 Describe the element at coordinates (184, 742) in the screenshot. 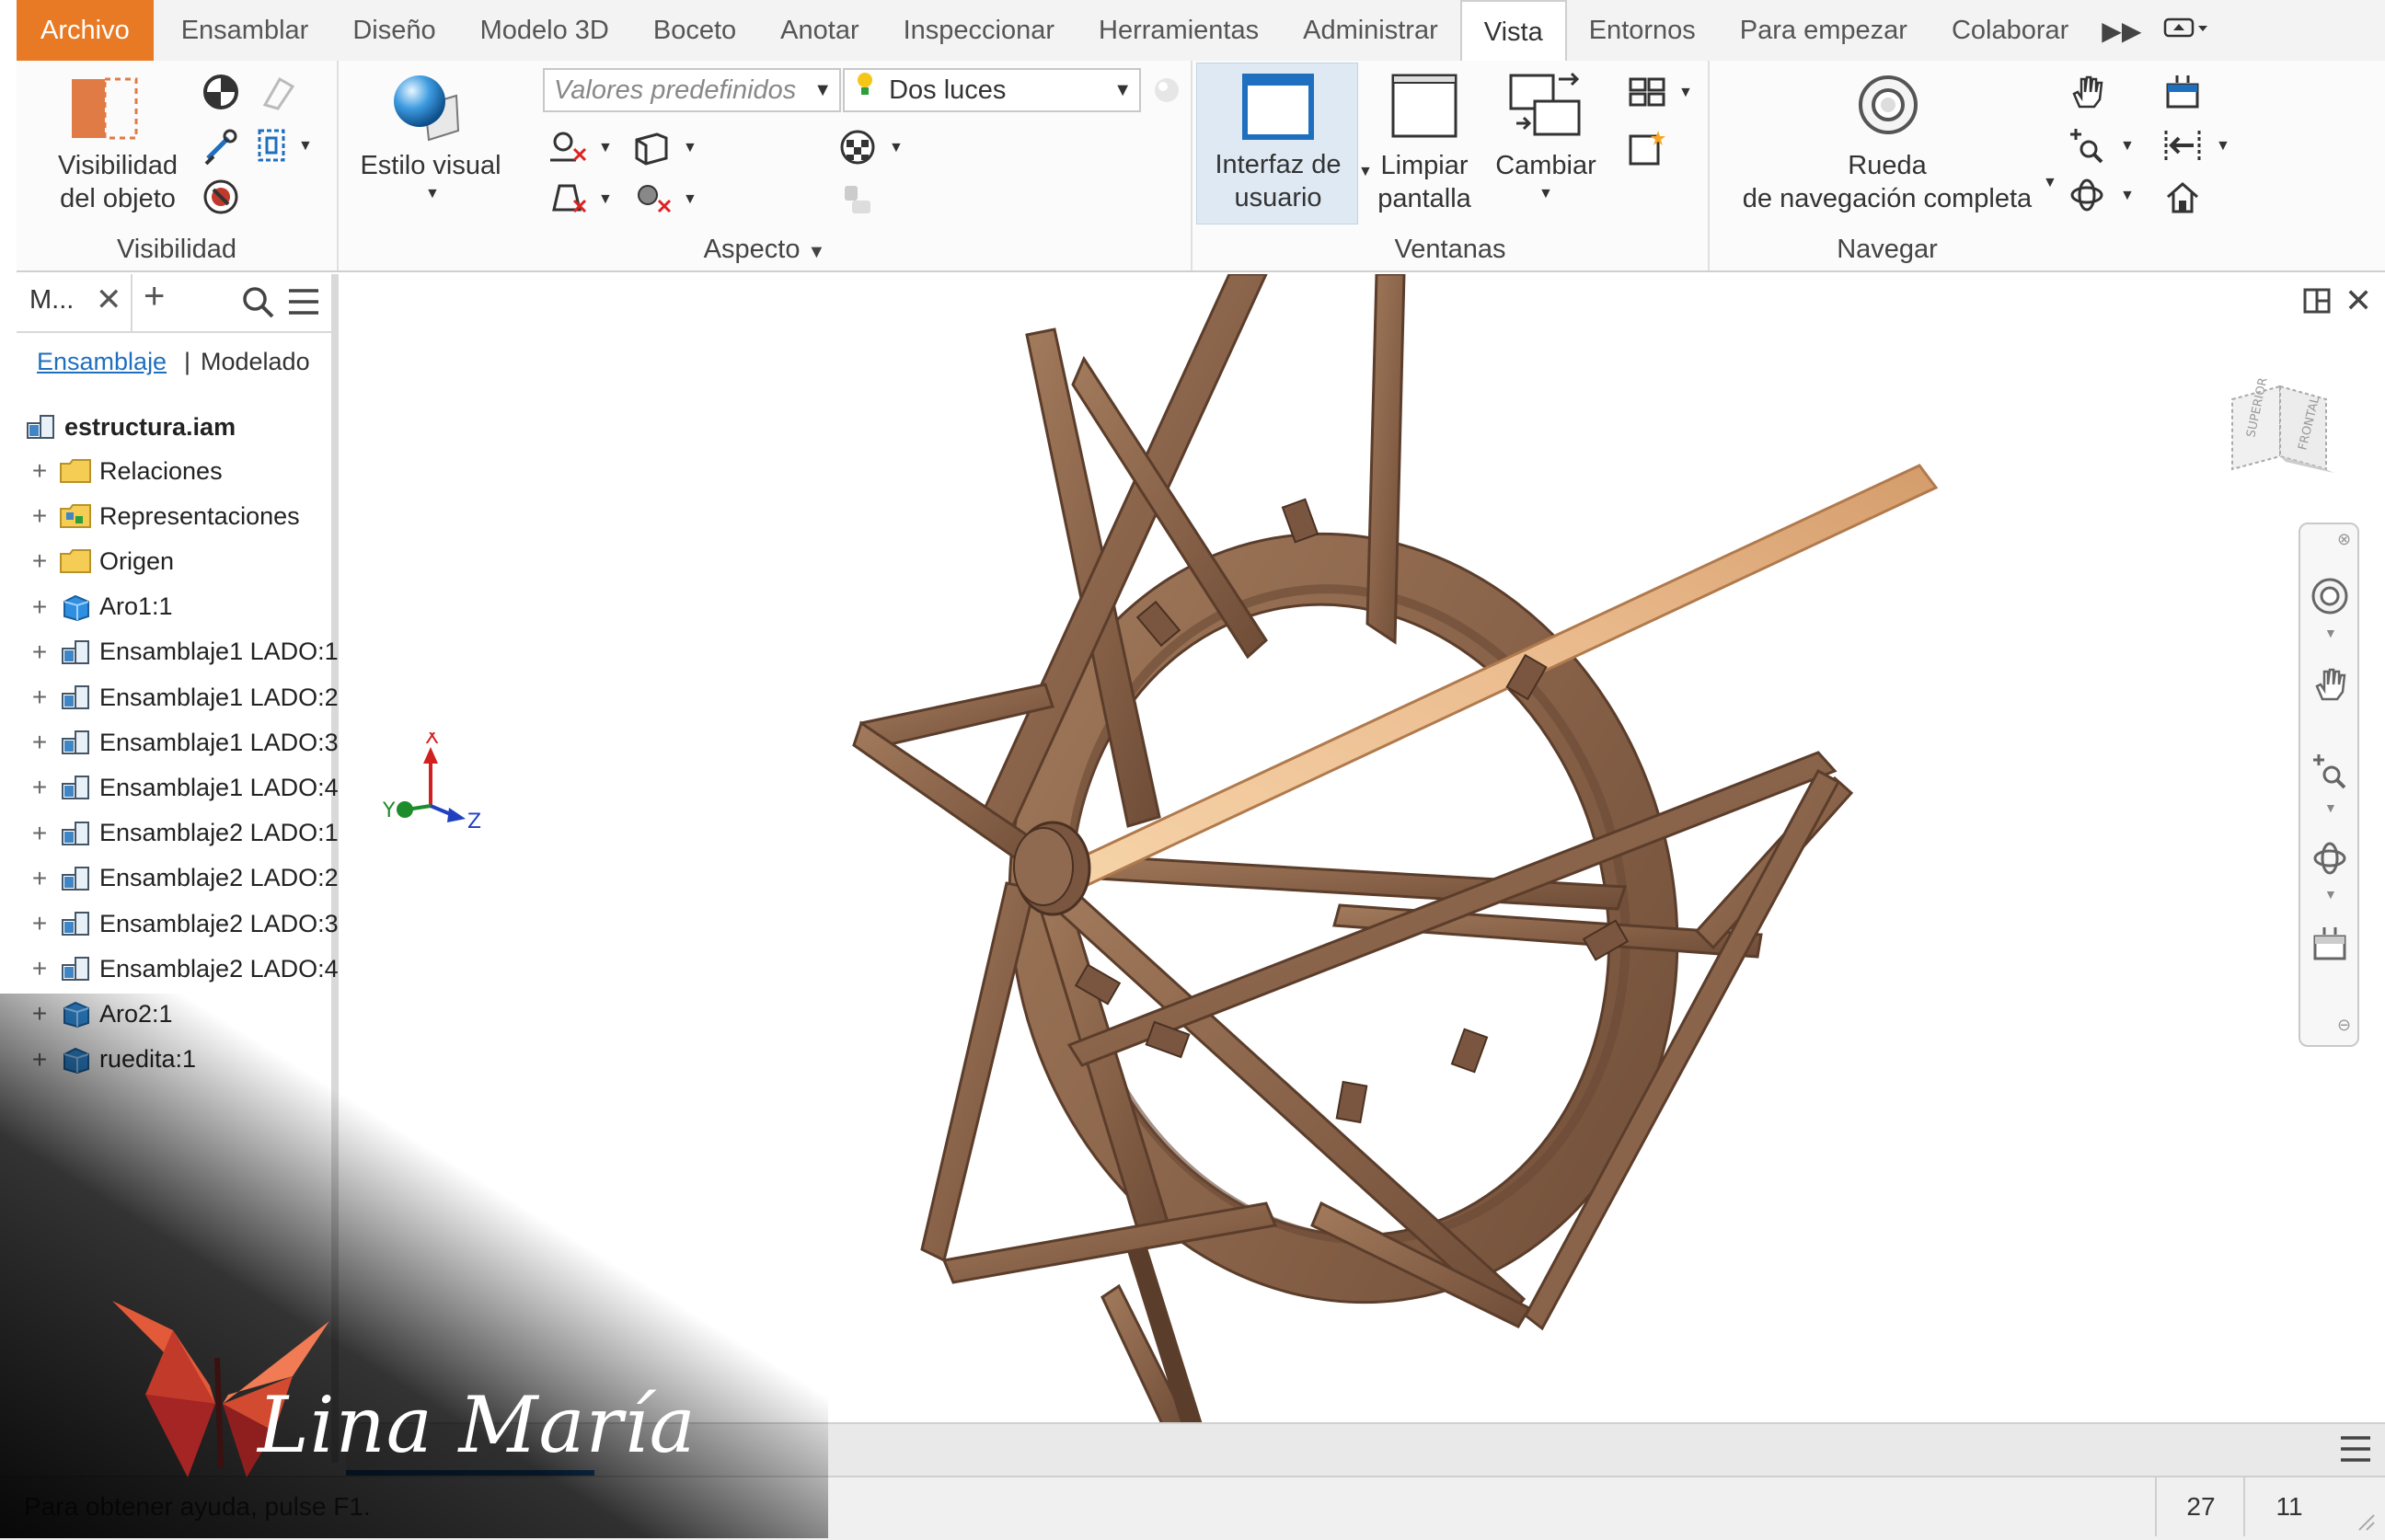

I see `tree-item: + Ensamblaje1 LADO:3` at that location.